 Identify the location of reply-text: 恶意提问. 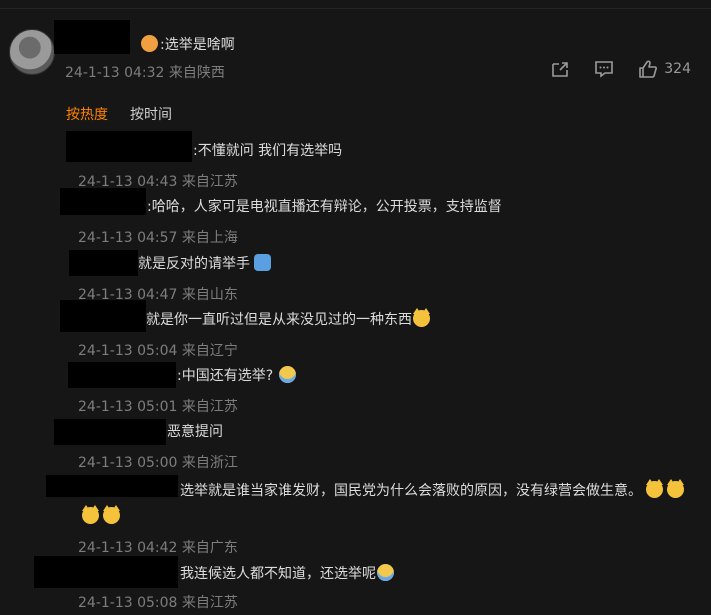
(195, 432).